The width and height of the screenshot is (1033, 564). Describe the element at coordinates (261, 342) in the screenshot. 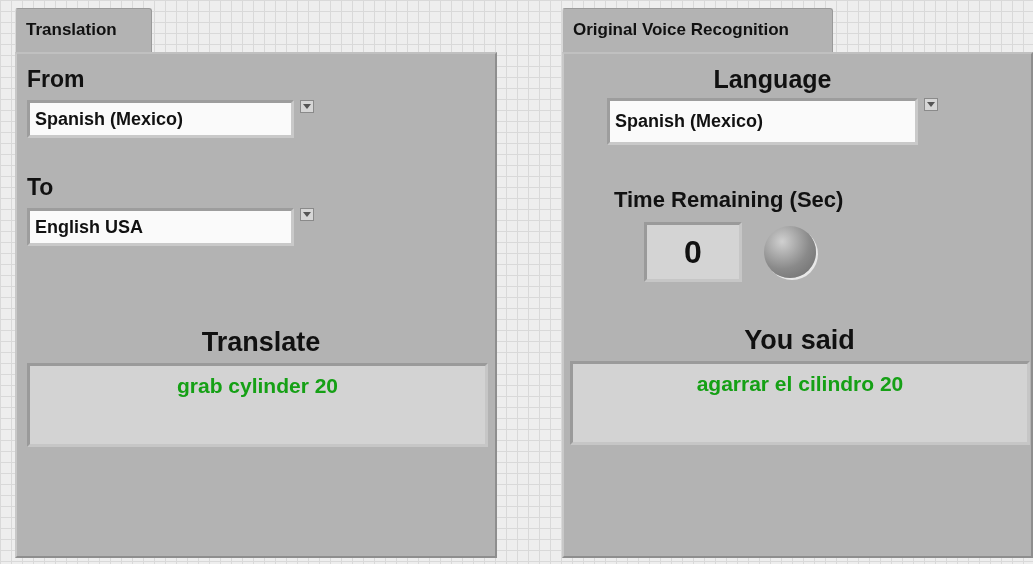

I see `output-label: Translate` at that location.